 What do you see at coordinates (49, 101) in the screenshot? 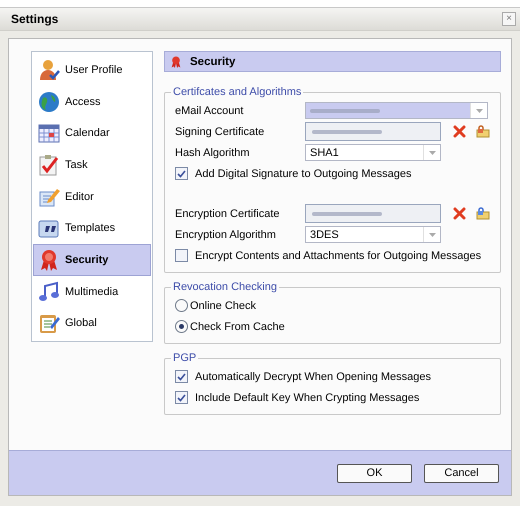
I see `globe-icon` at bounding box center [49, 101].